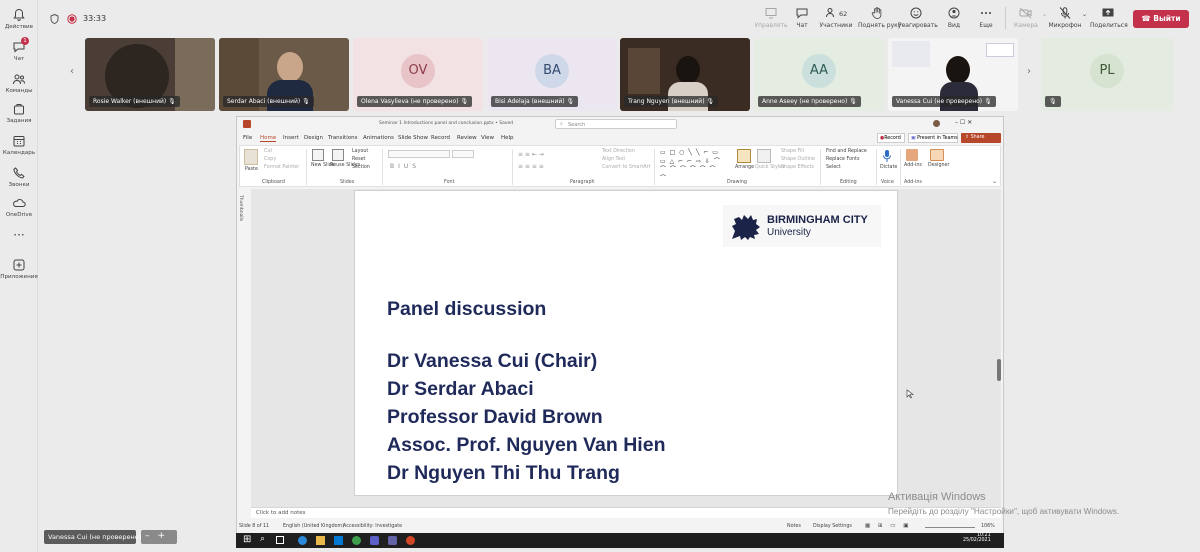 This screenshot has height=552, width=1200. Describe the element at coordinates (692, 165) in the screenshot. I see `shapes-gallery: ▭ □ ○ ╲ ╲ ⌐ ▭ ▭ △ ⌐ ⌐ ⇨ ⇩ ⌒ ⌒ ⌒ ⌒ ⌒ ⌒ ⌒ ⌒` at that location.